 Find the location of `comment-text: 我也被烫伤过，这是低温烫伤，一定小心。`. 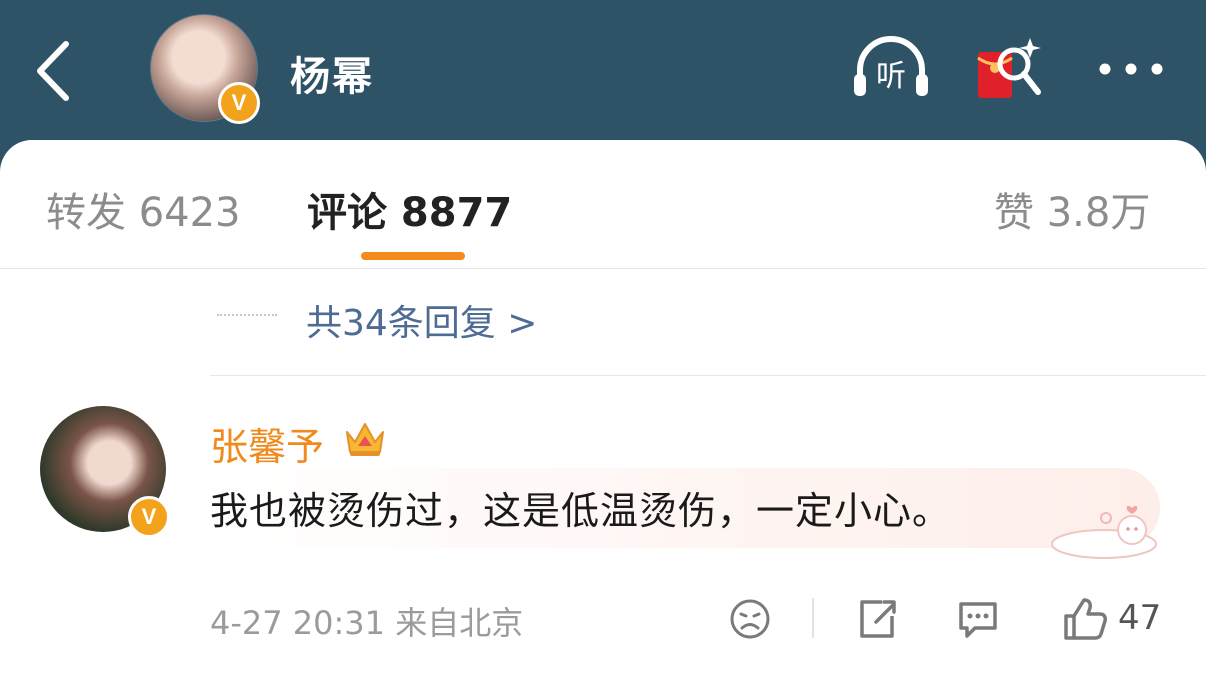

comment-text: 我也被烫伤过，这是低温烫伤，一定小心。 is located at coordinates (581, 511).